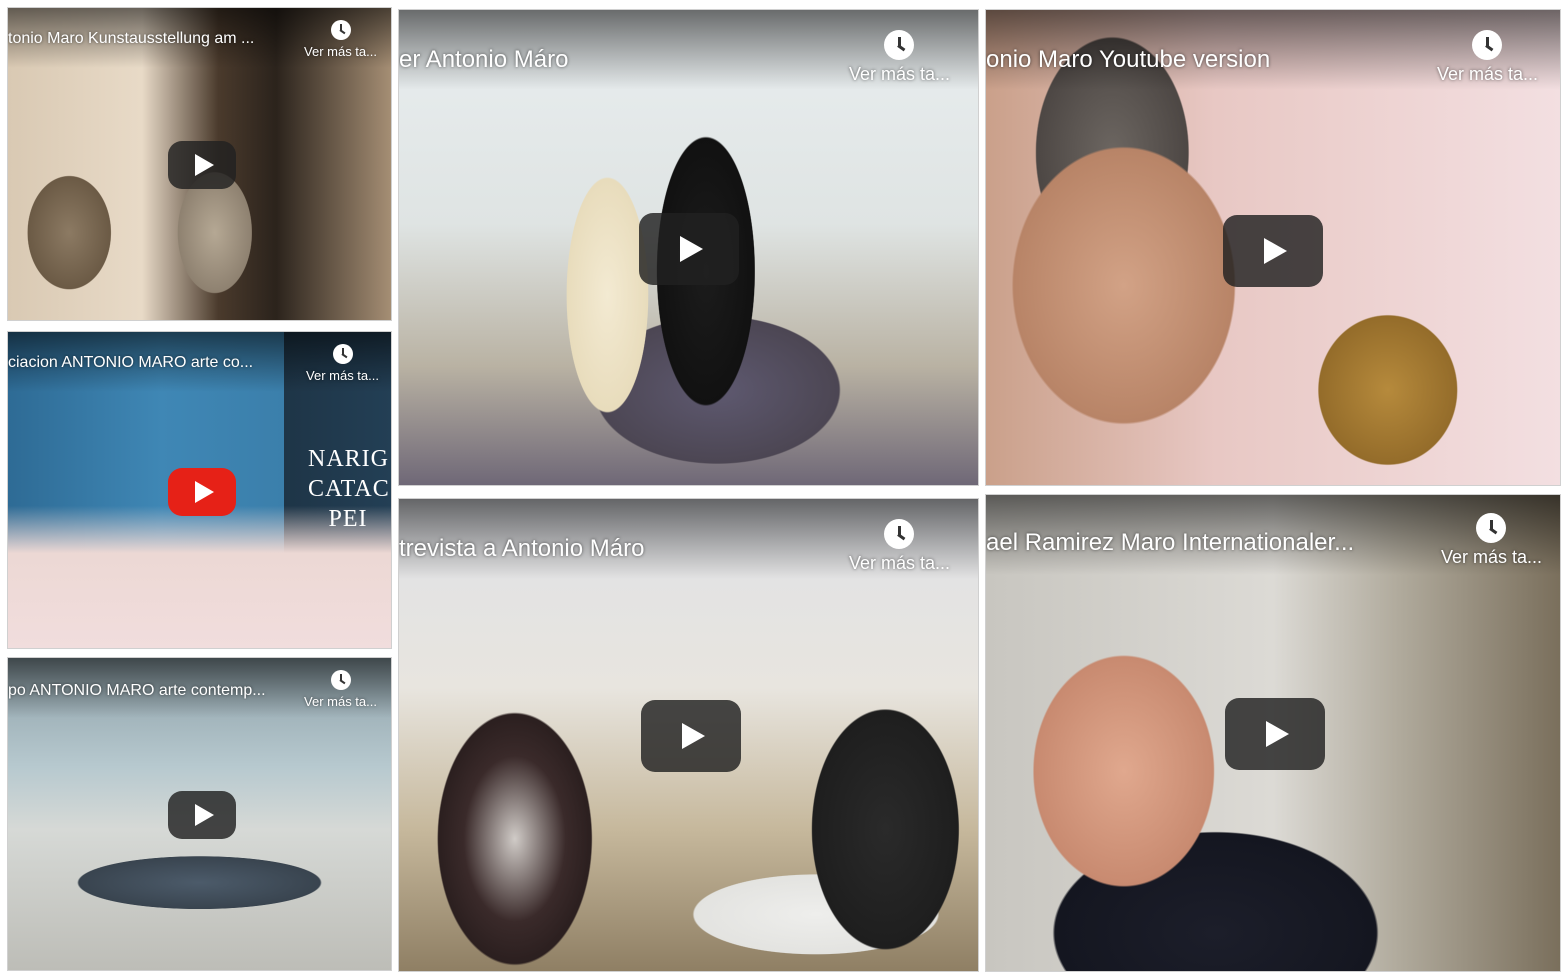 Image resolution: width=1568 pixels, height=980 pixels. What do you see at coordinates (614, 549) in the screenshot?
I see `video-title: trevista a Antonio Máro` at bounding box center [614, 549].